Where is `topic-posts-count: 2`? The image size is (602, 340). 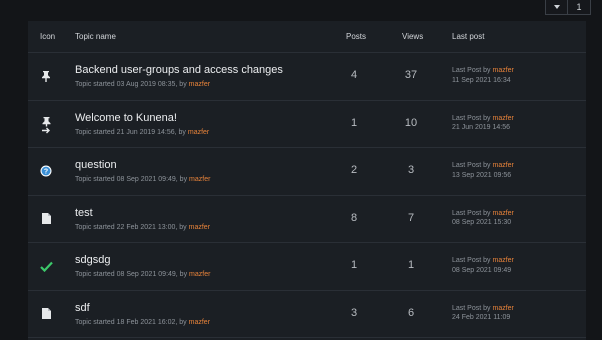
topic-posts-count: 2 is located at coordinates (354, 170).